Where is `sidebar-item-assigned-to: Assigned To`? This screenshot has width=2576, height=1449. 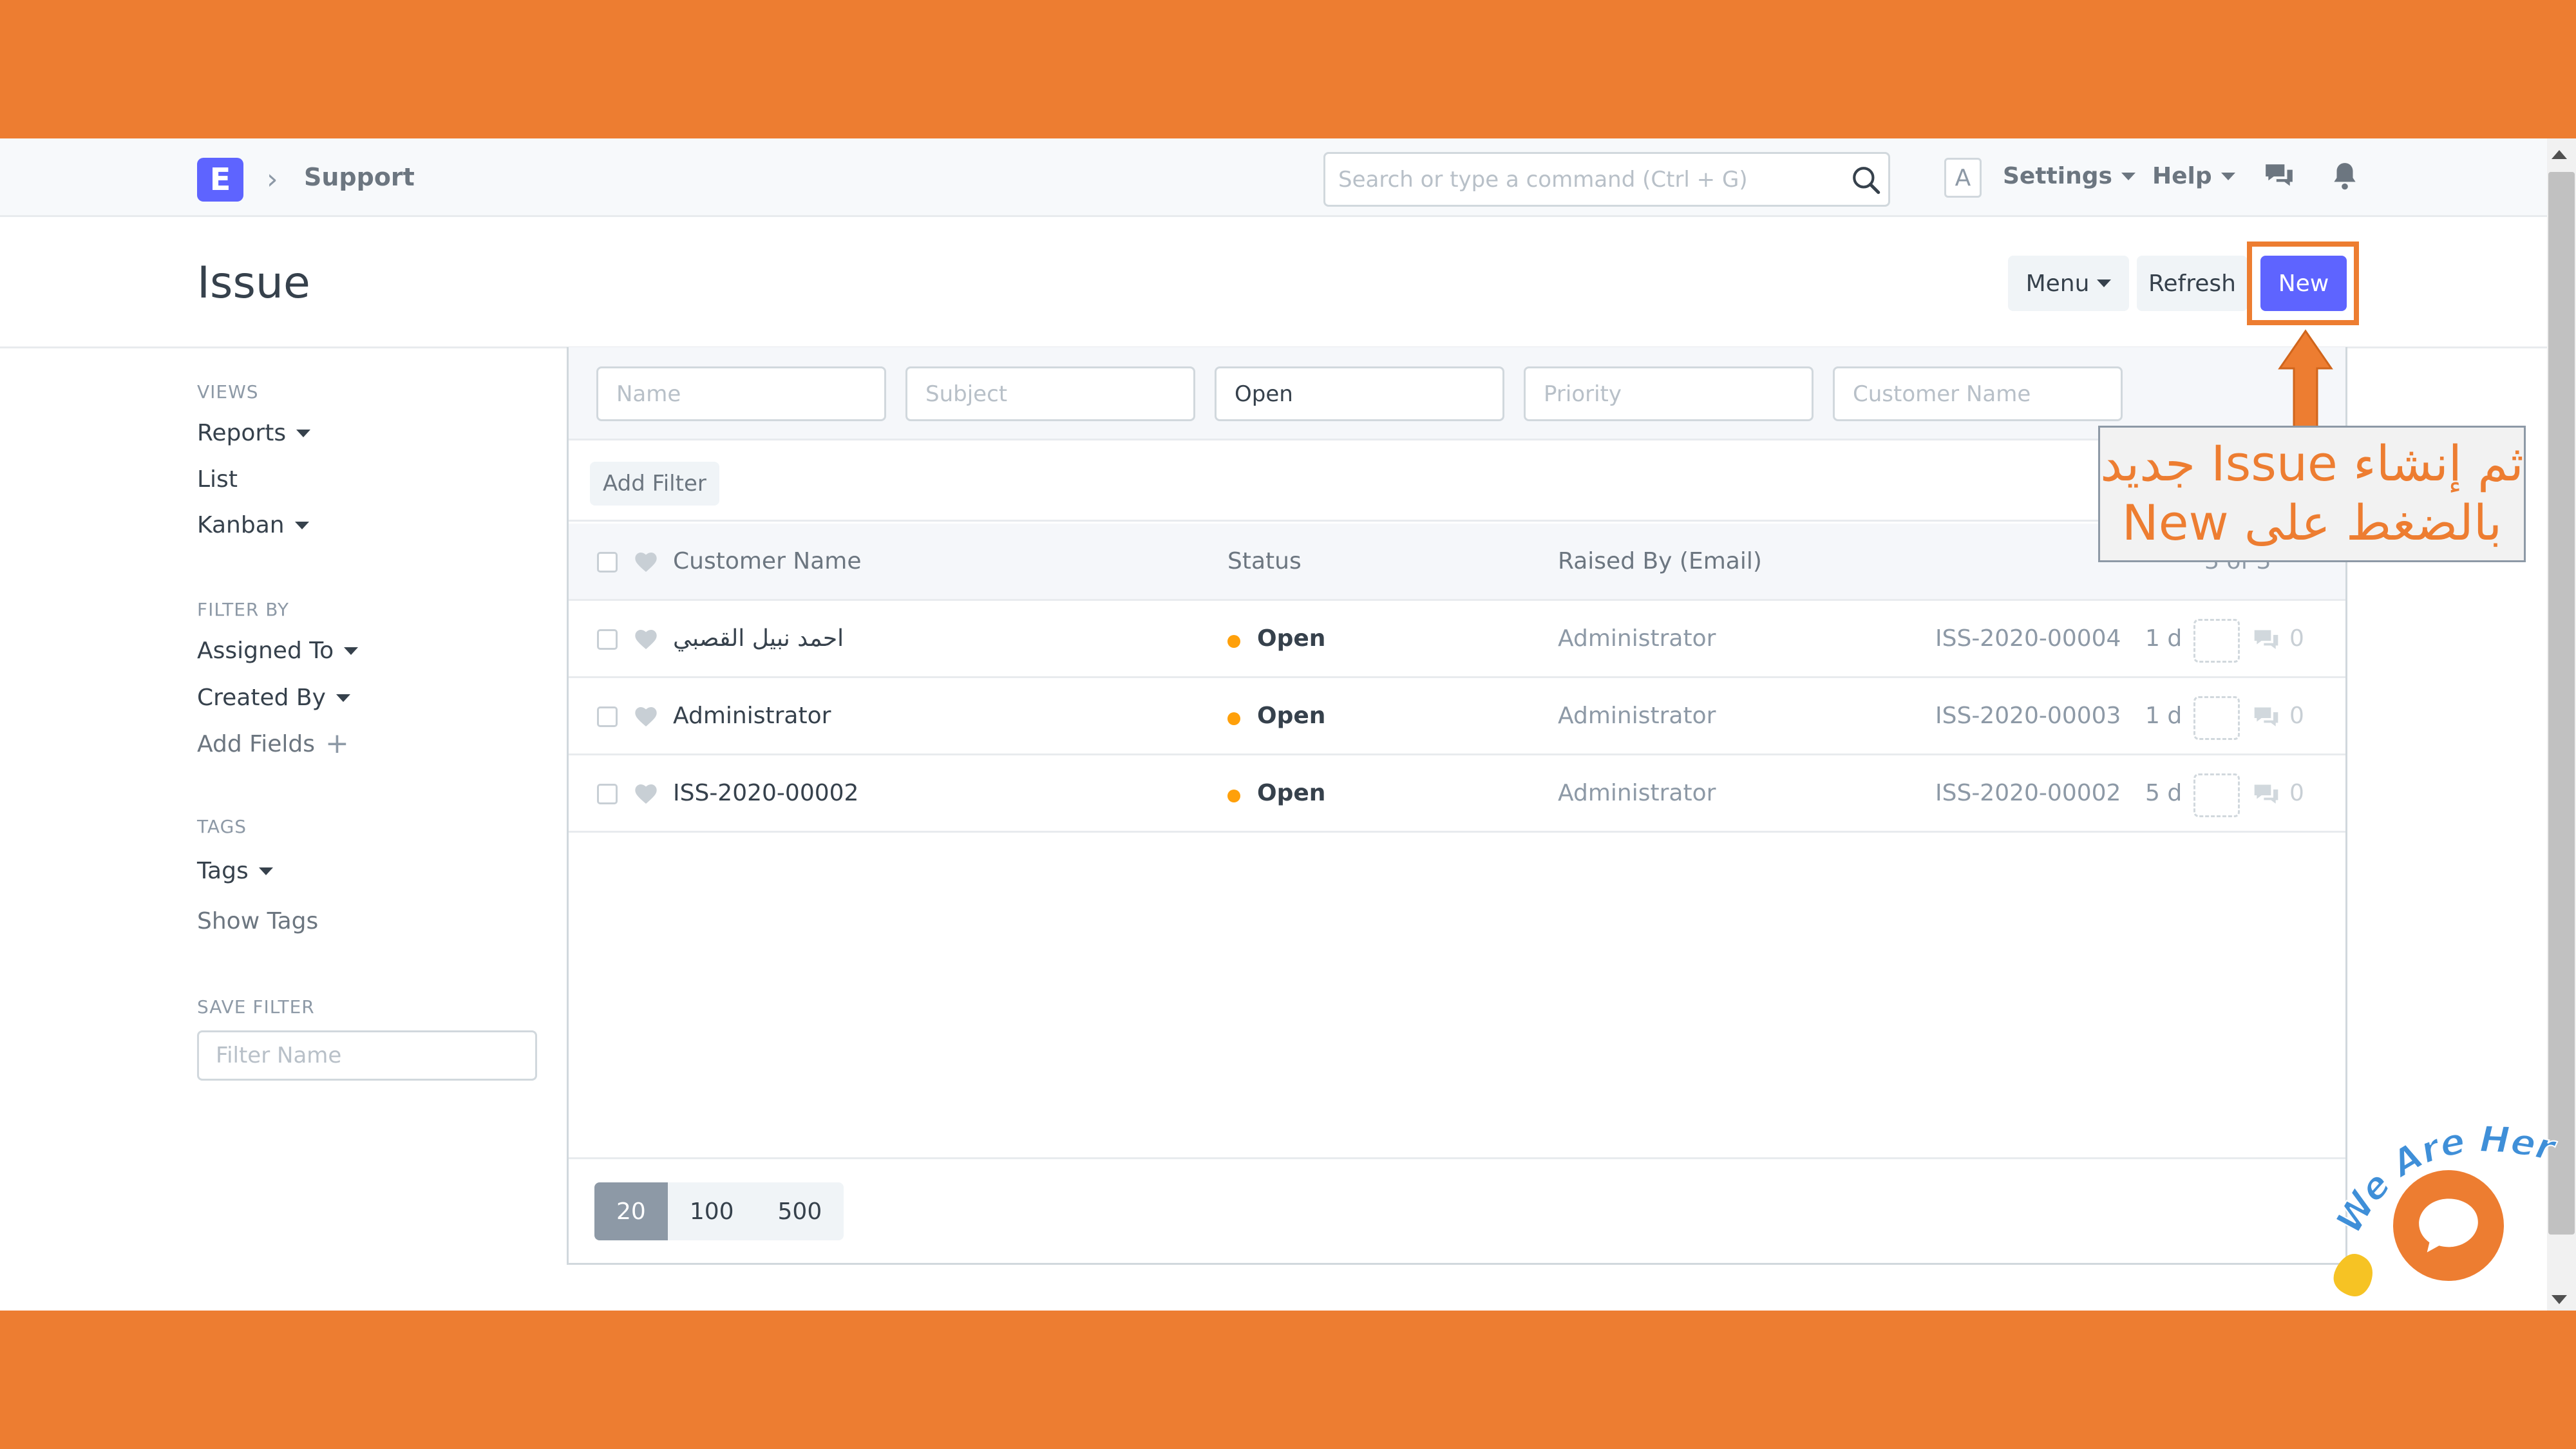
sidebar-item-assigned-to: Assigned To is located at coordinates (278, 651).